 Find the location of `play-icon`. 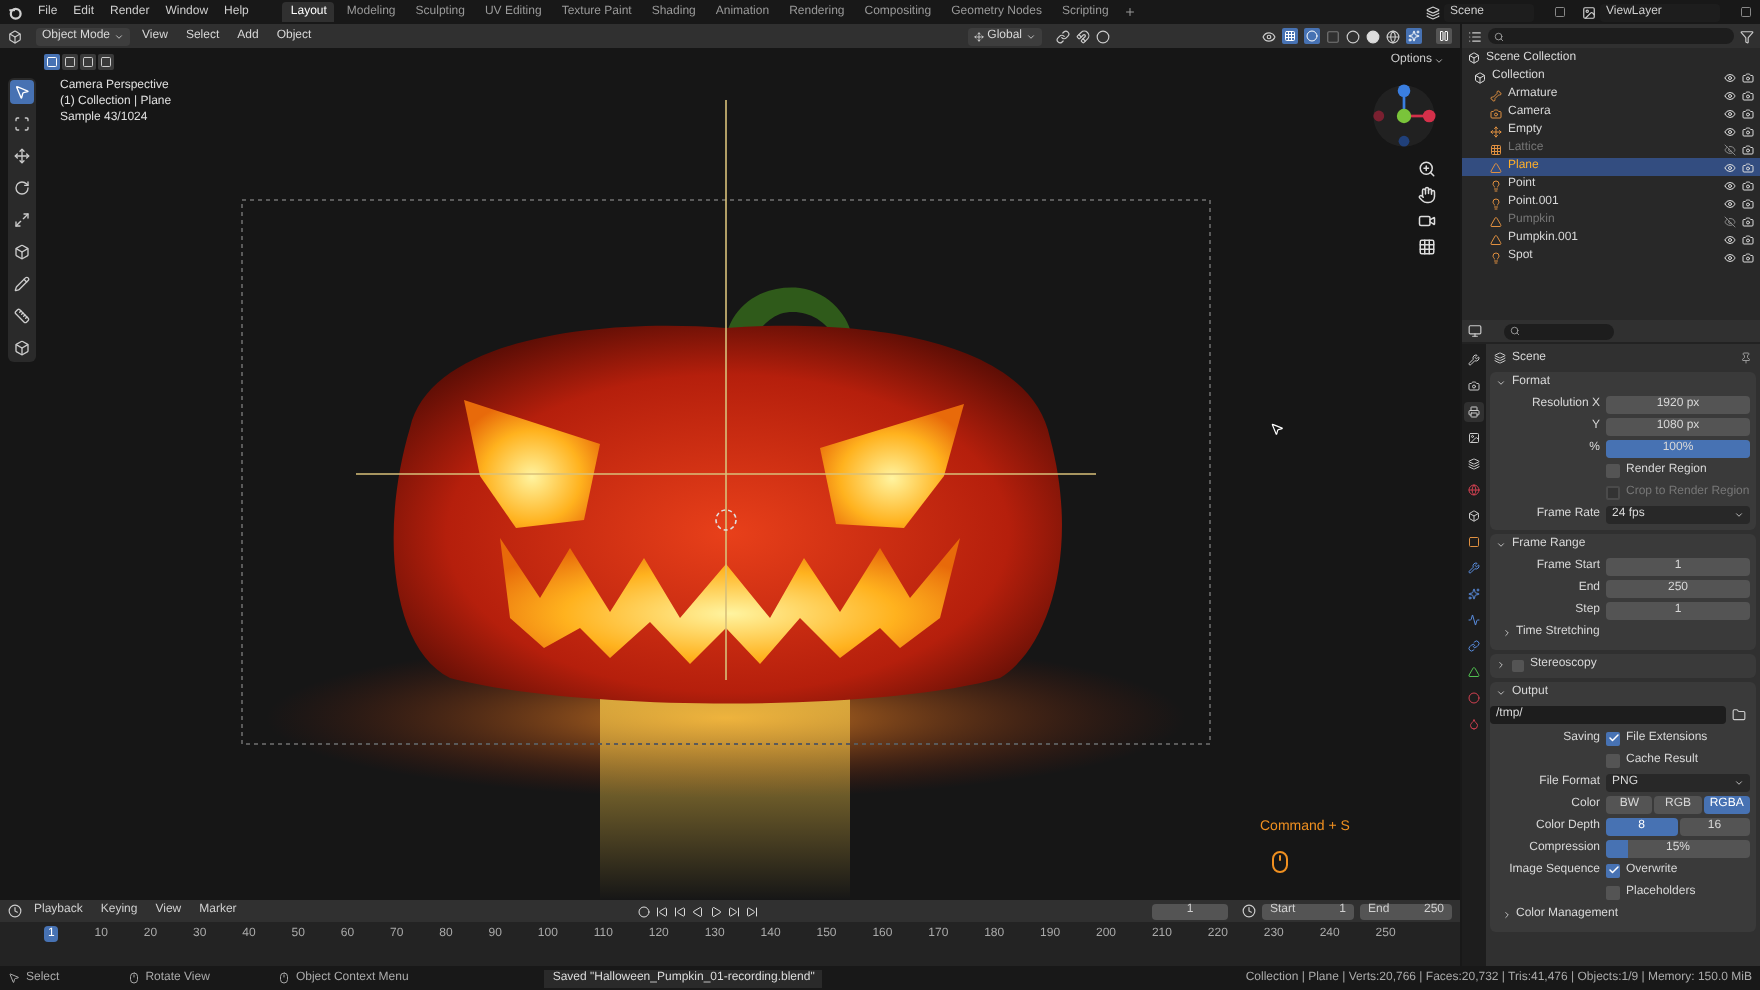

play-icon is located at coordinates (715, 911).